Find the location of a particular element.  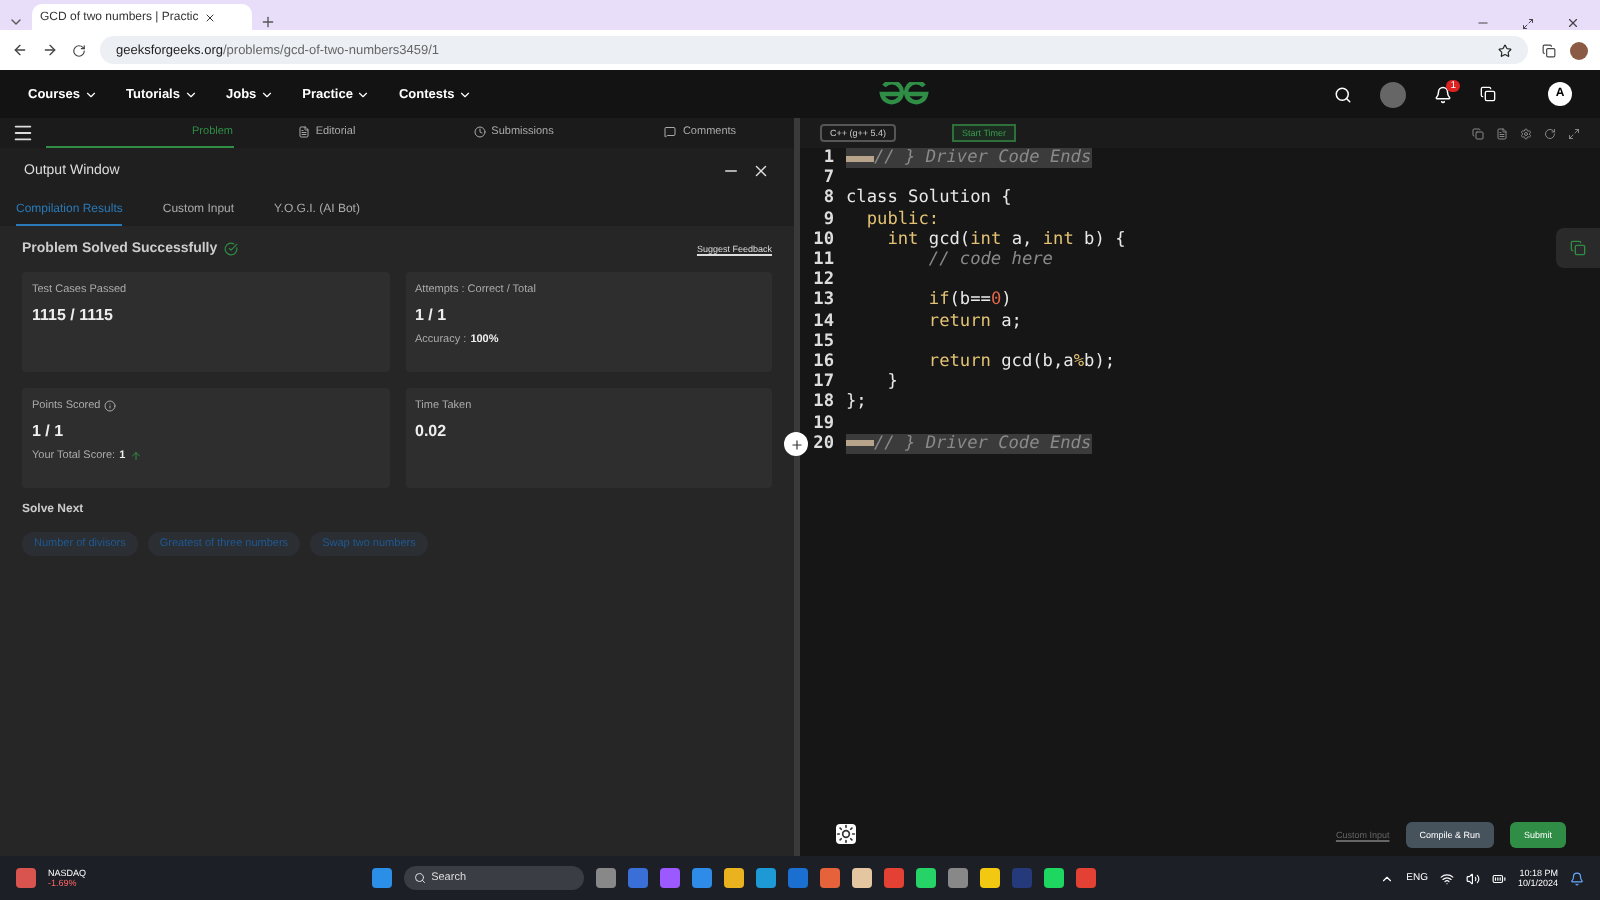

code-line: if(b==0) is located at coordinates (969, 300).